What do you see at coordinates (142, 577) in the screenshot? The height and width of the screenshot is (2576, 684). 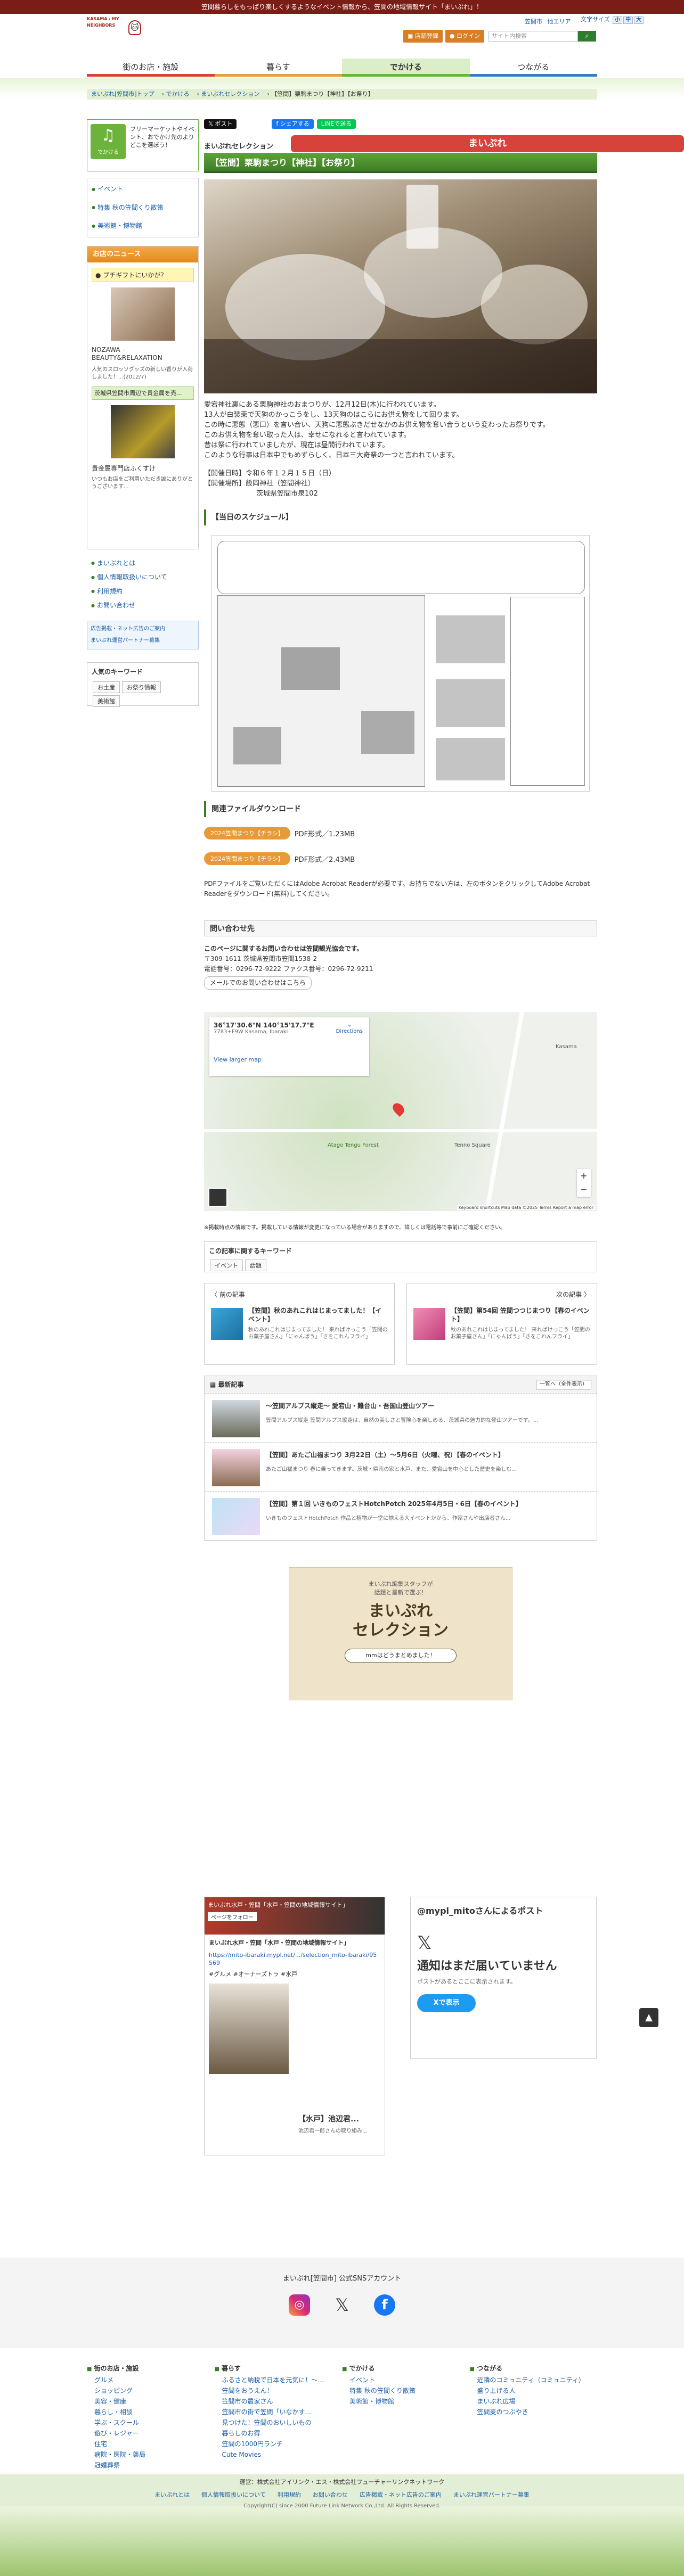 I see `info-privacy: 個人情報取扱いについて` at bounding box center [142, 577].